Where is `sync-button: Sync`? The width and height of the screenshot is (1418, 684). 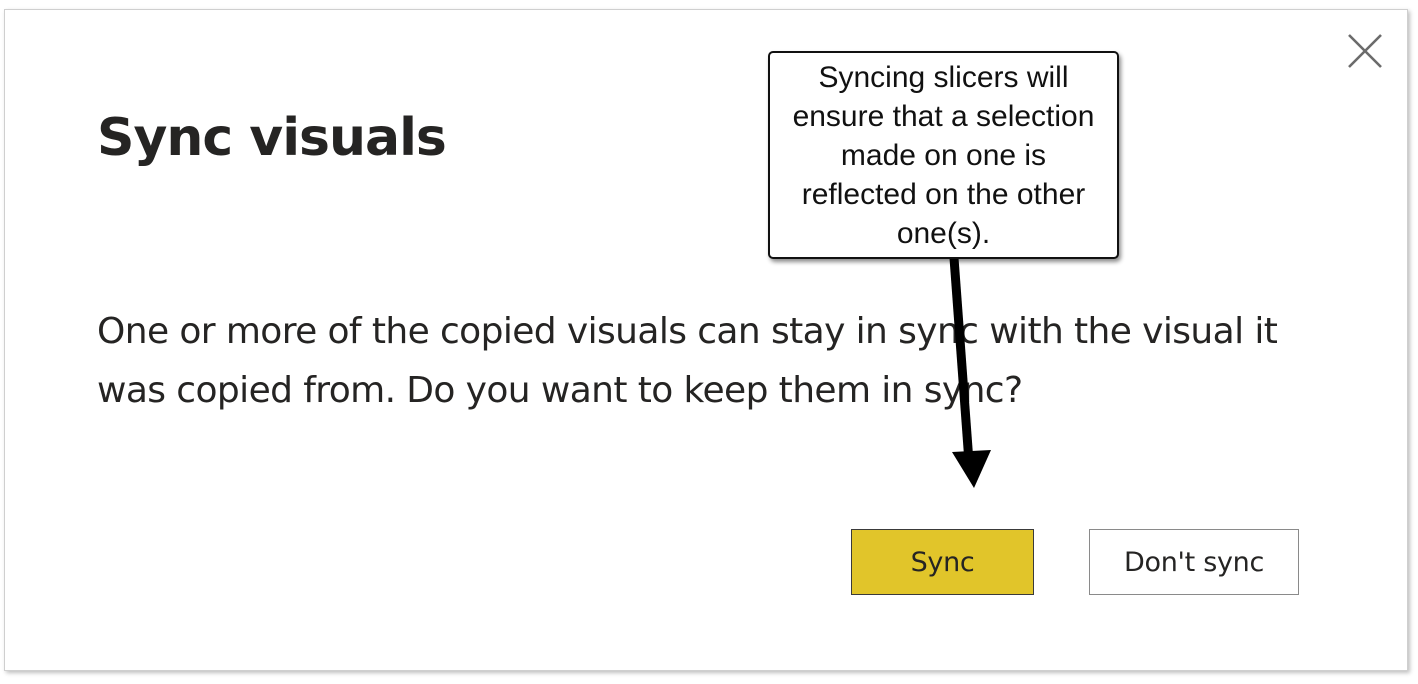 sync-button: Sync is located at coordinates (942, 562).